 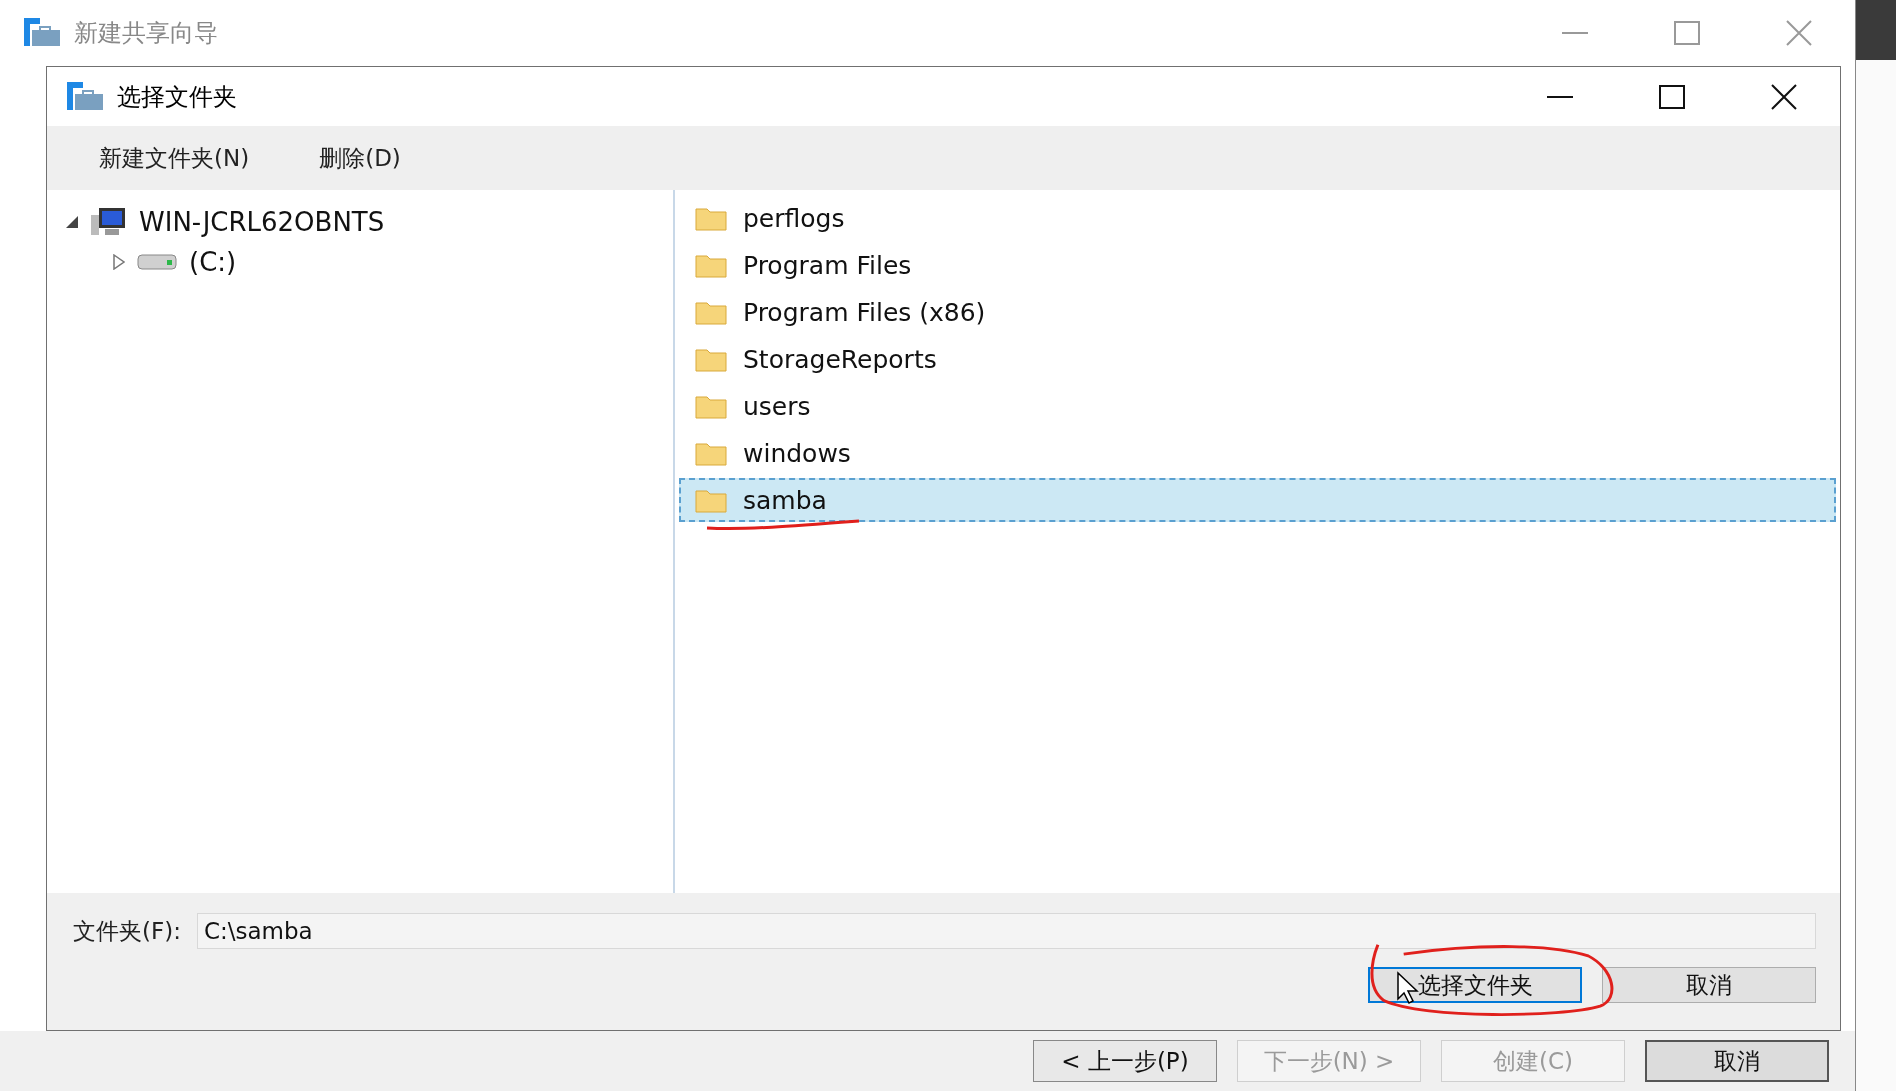 I want to click on toolbar-button: 删除(D), so click(x=360, y=158).